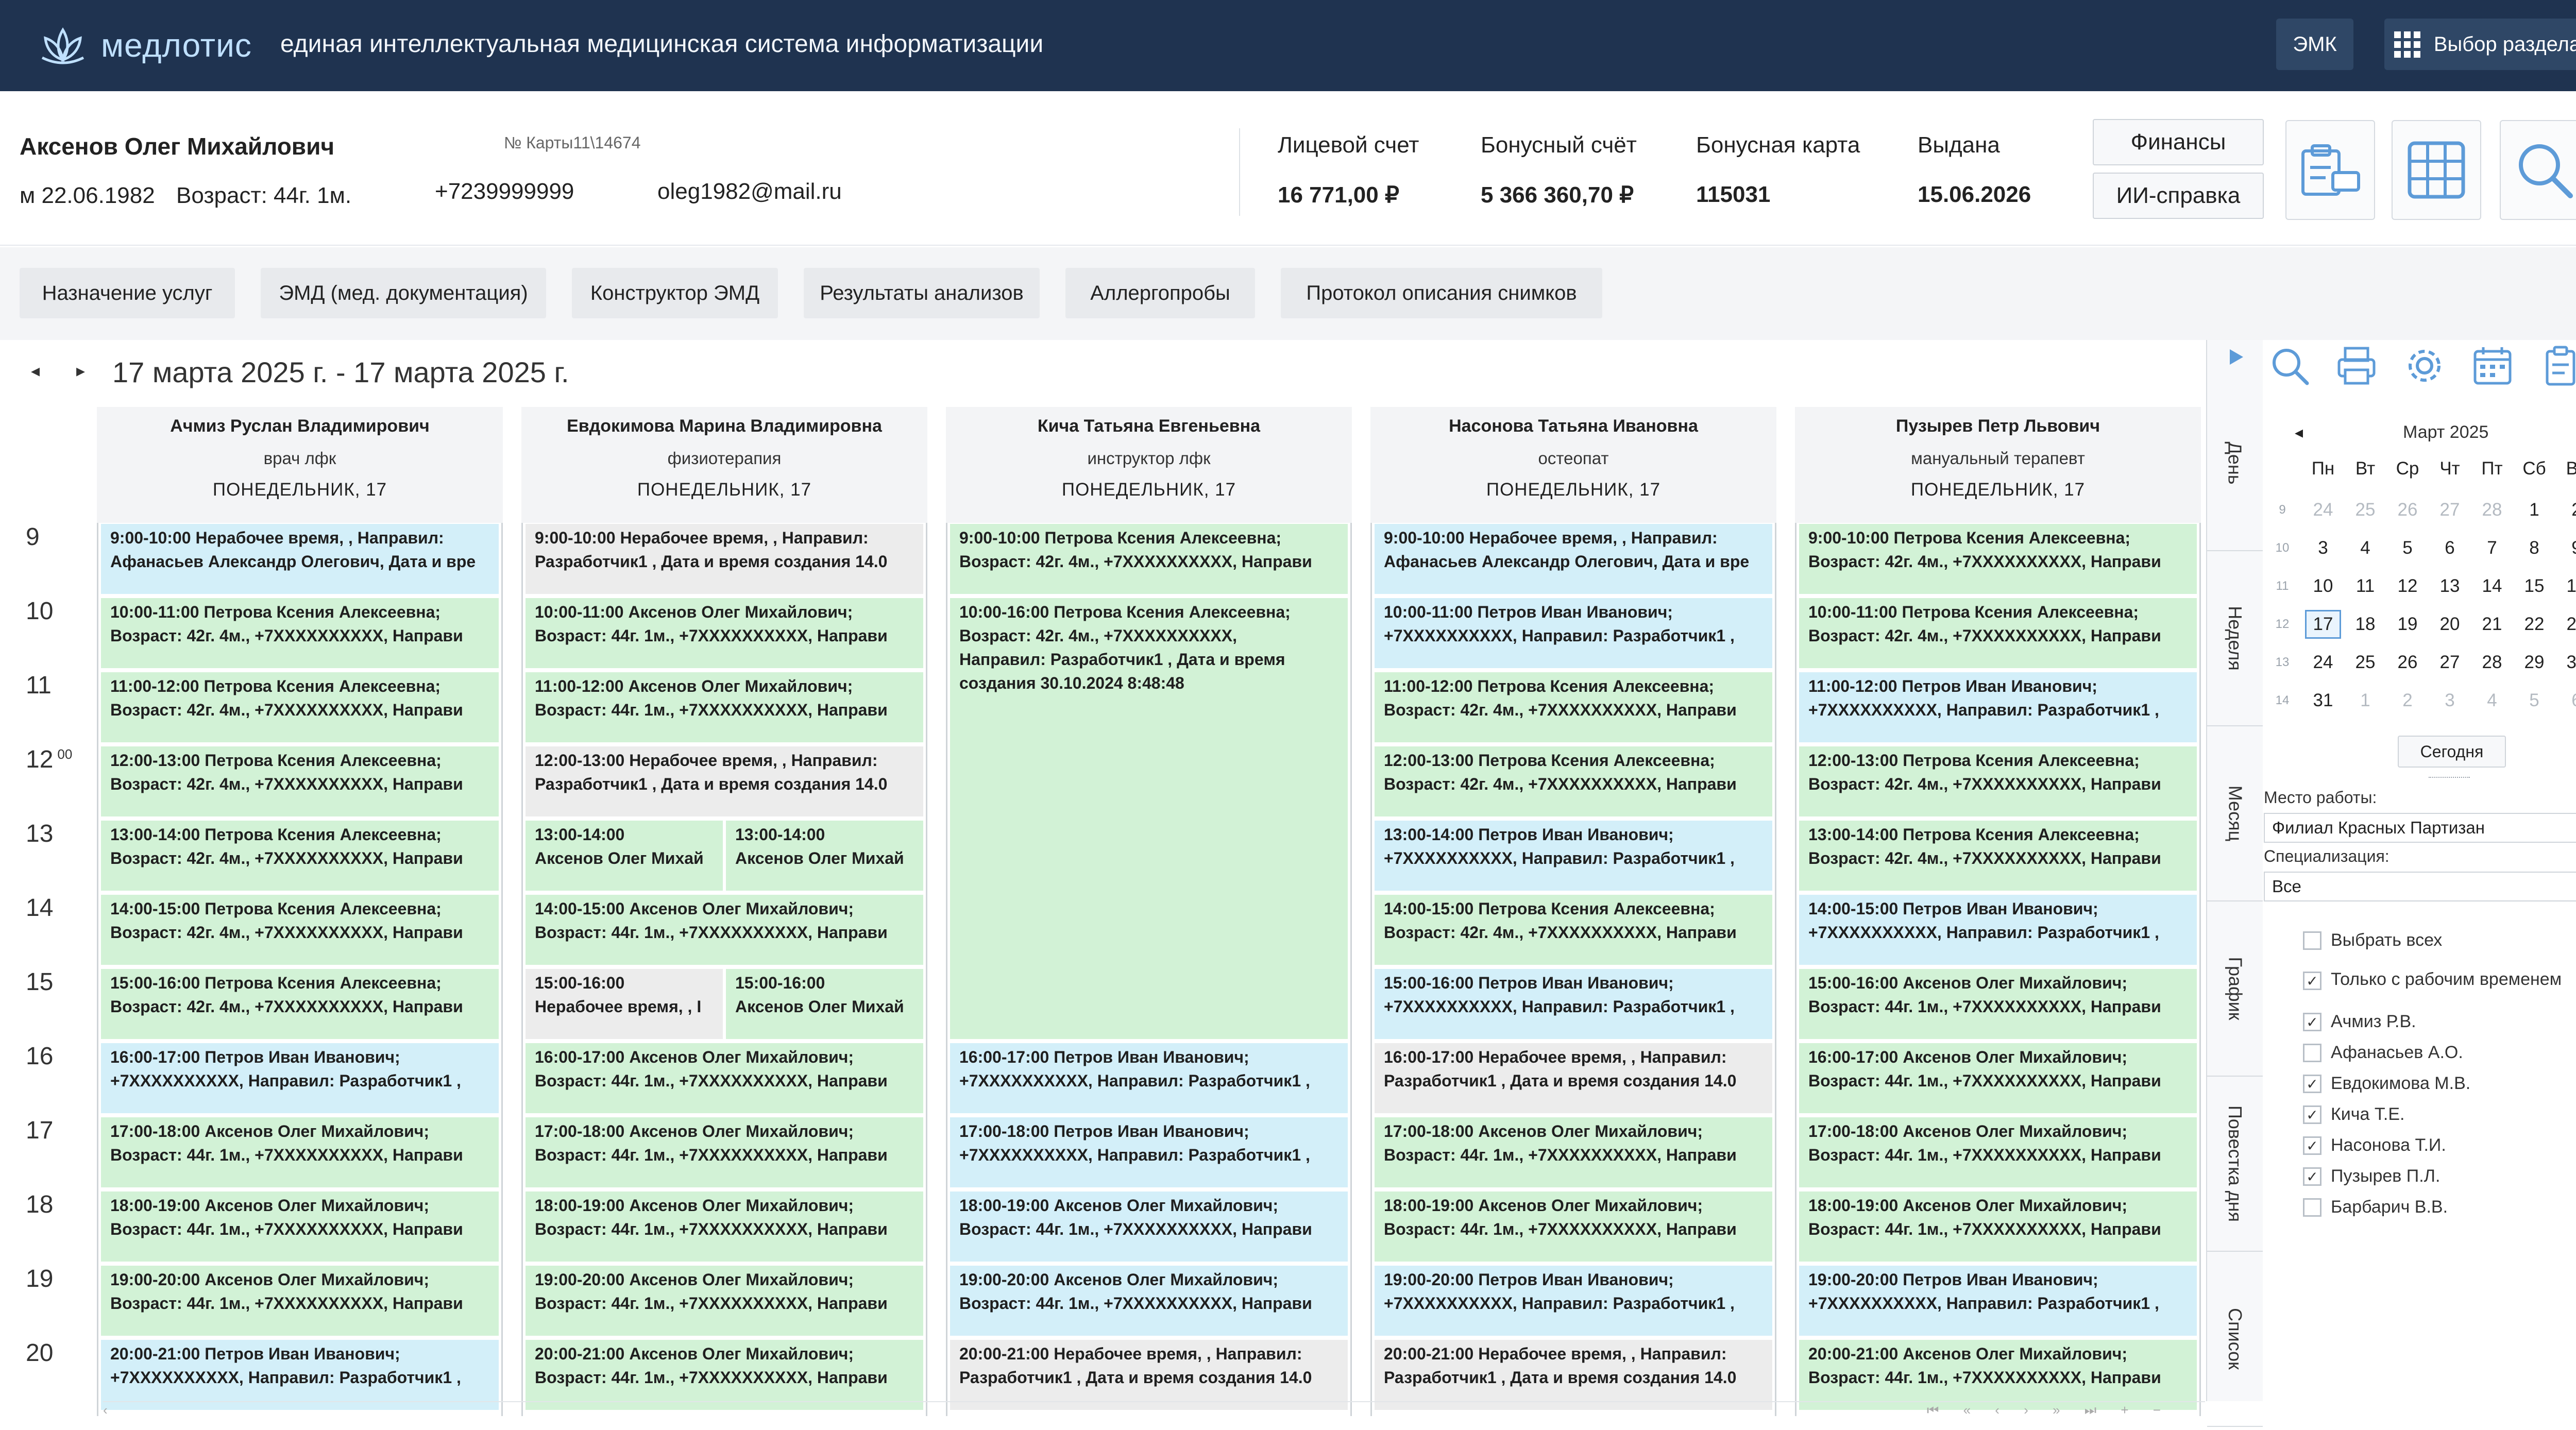 This screenshot has height=1430, width=2576. Describe the element at coordinates (2235, 1164) in the screenshot. I see `view-tab: Повестка дня` at that location.